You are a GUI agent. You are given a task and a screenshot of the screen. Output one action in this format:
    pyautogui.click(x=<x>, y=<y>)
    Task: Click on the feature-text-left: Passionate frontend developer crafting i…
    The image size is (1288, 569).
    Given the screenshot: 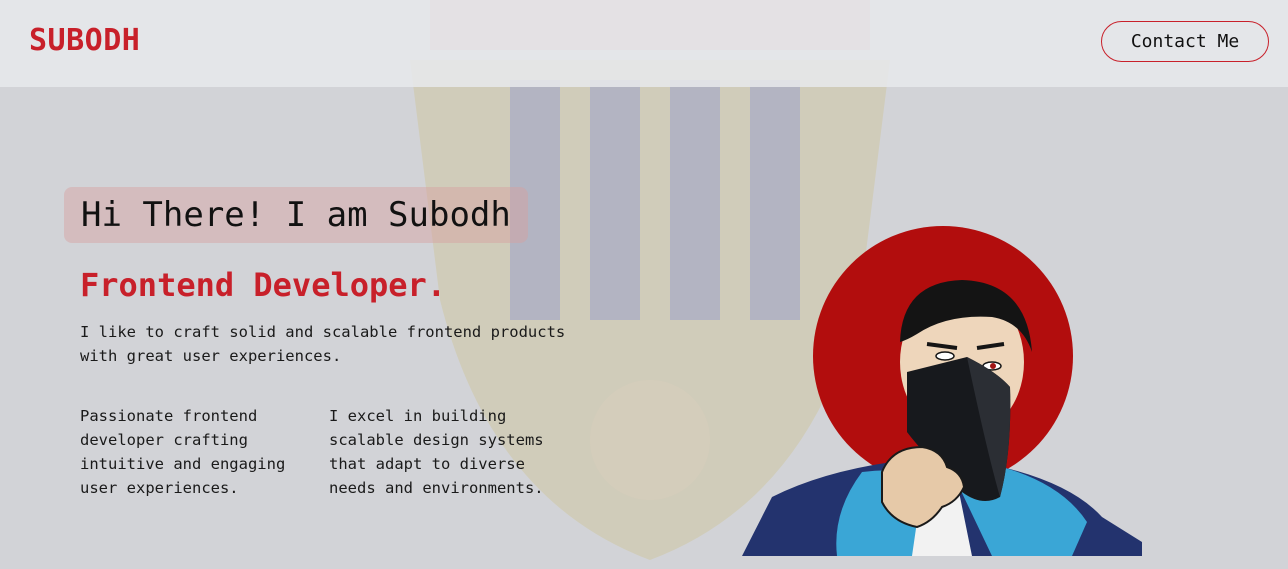 What is the action you would take?
    pyautogui.click(x=183, y=452)
    